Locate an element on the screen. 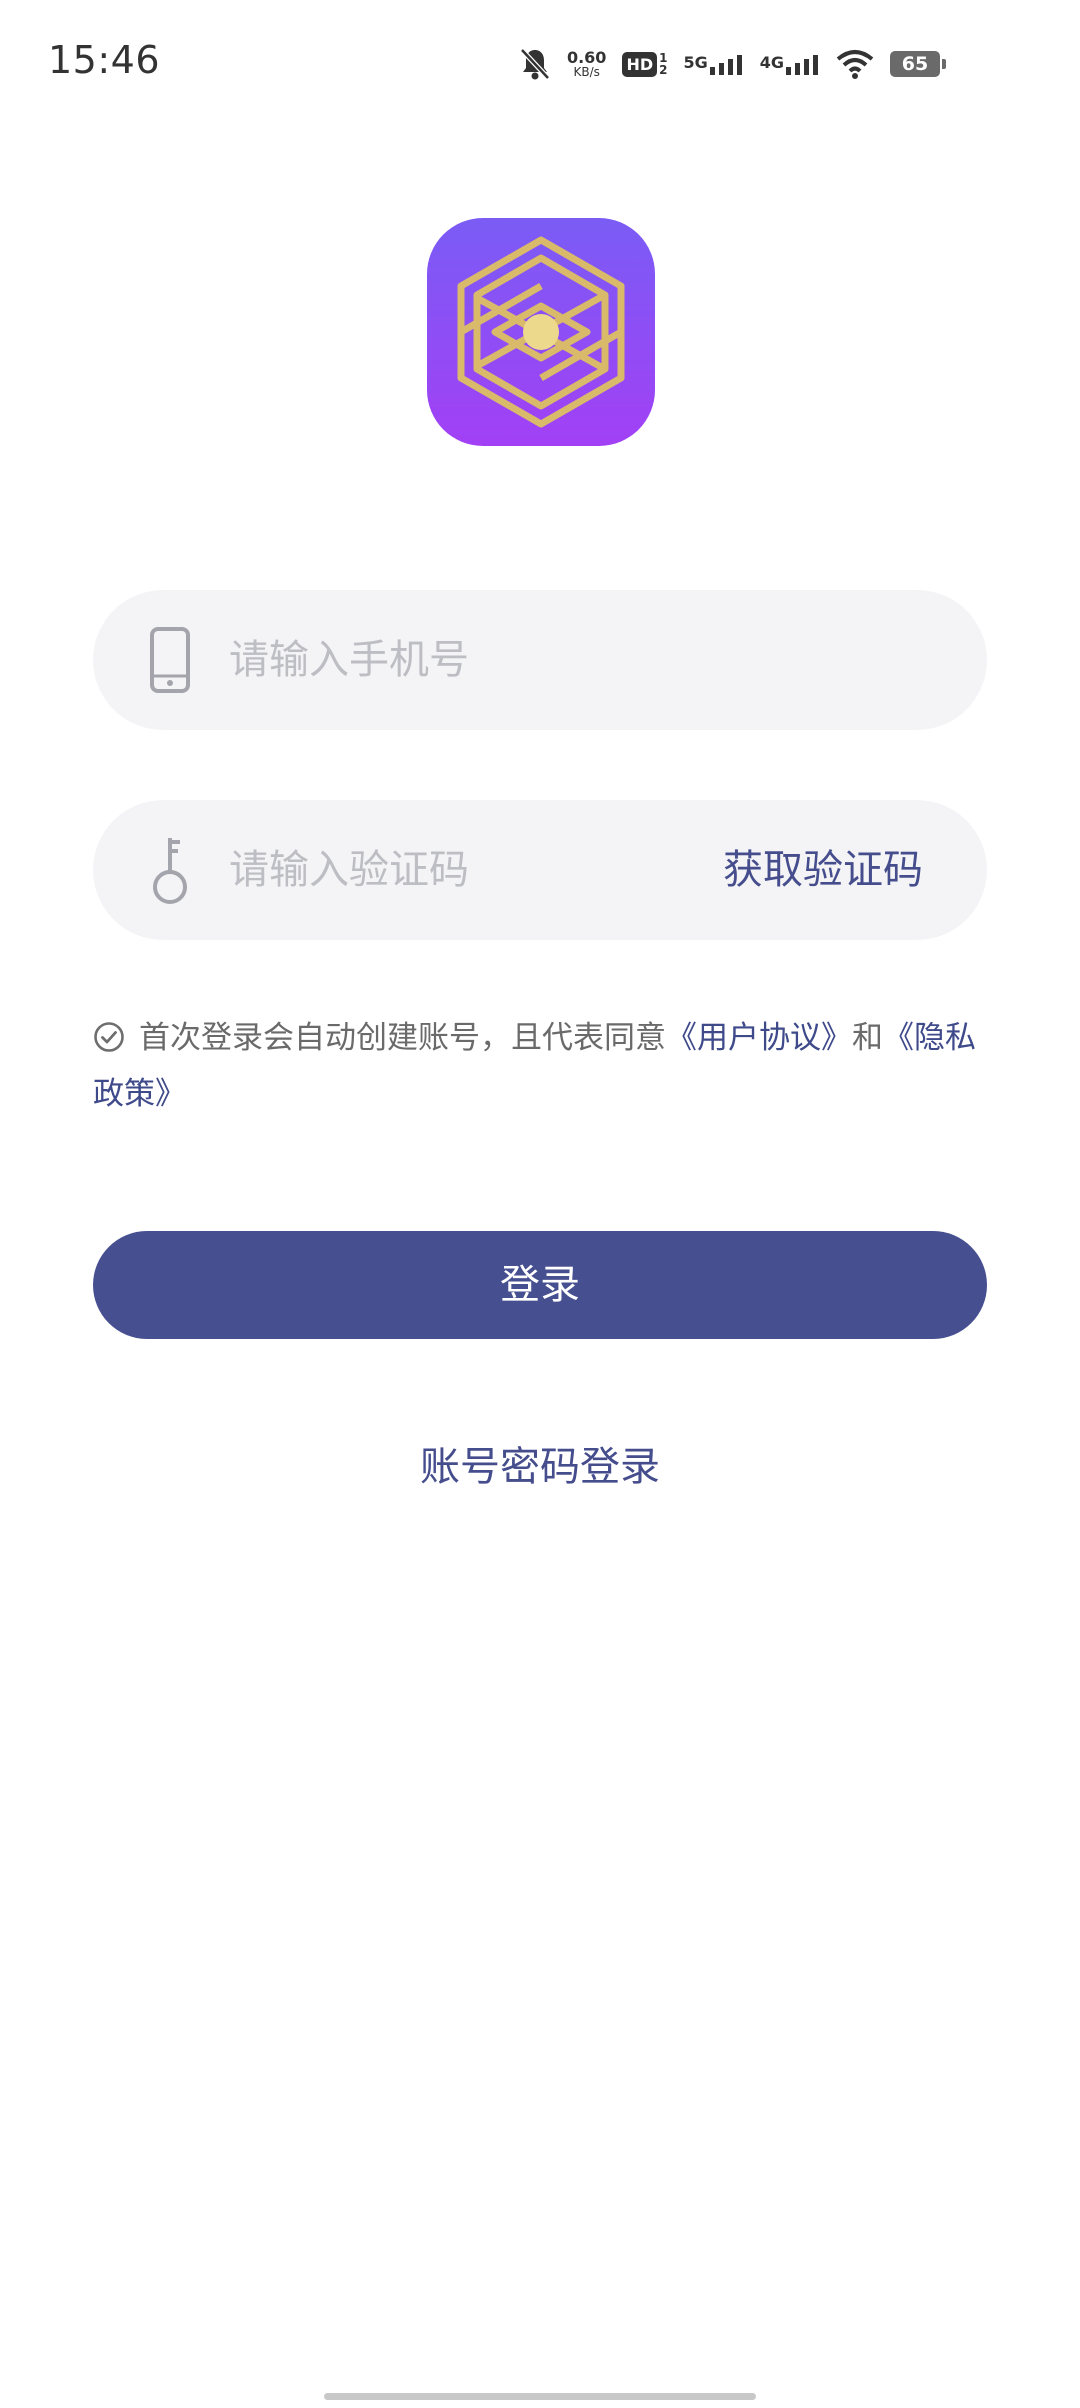 This screenshot has height=2408, width=1080. agreement-text: 首次登录会自动创建账号，且代表同意《用户协议》和《隐私政策》 is located at coordinates (543, 1066).